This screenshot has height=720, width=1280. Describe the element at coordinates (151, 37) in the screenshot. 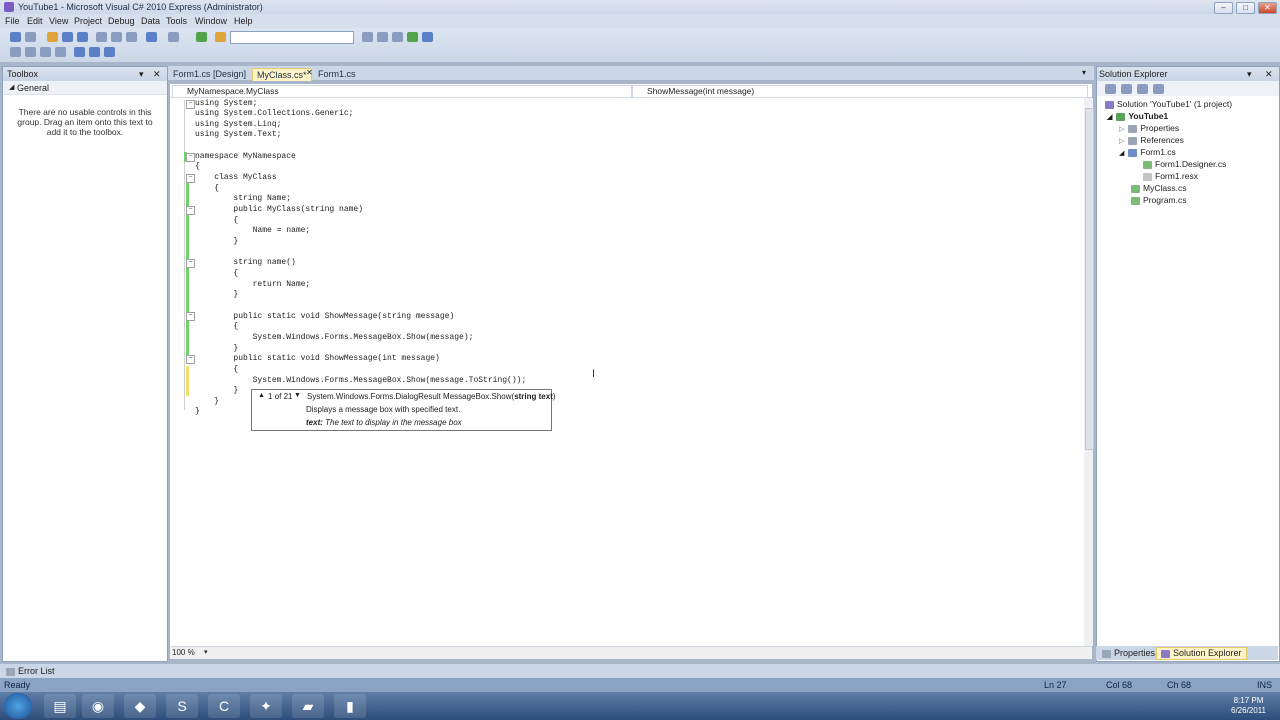

I see `undo-icon` at that location.